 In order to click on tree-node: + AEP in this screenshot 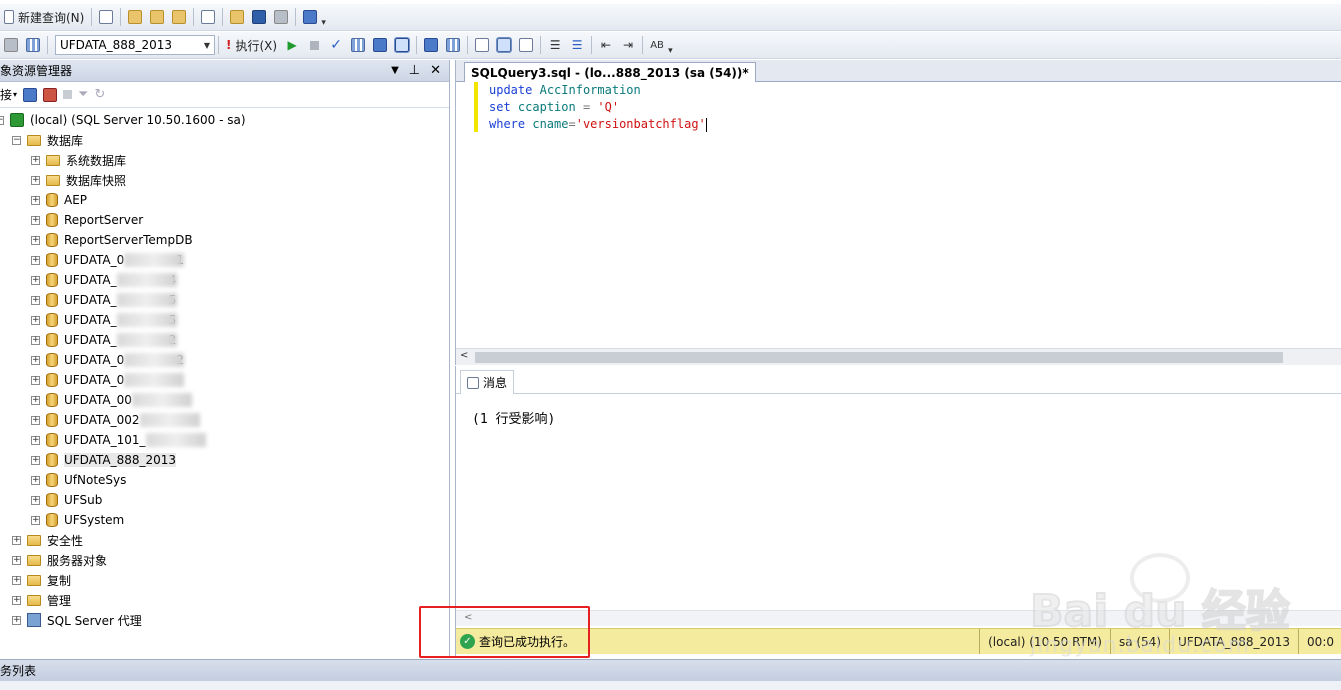, I will do `click(224, 200)`.